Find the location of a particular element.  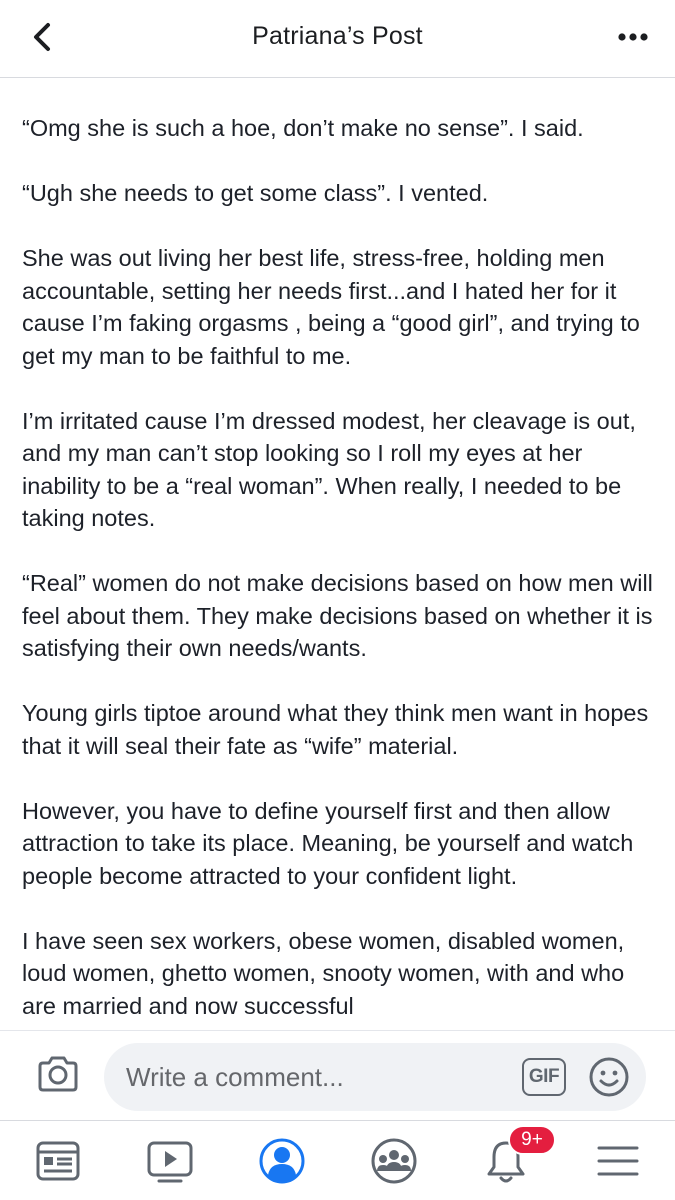

comment-composer: GIF is located at coordinates (337, 1075).